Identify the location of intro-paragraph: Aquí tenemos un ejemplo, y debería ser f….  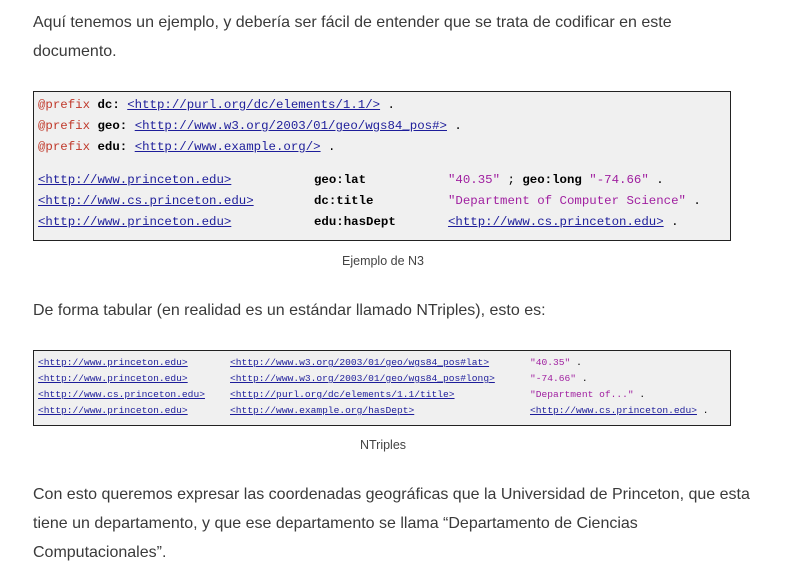
(352, 37).